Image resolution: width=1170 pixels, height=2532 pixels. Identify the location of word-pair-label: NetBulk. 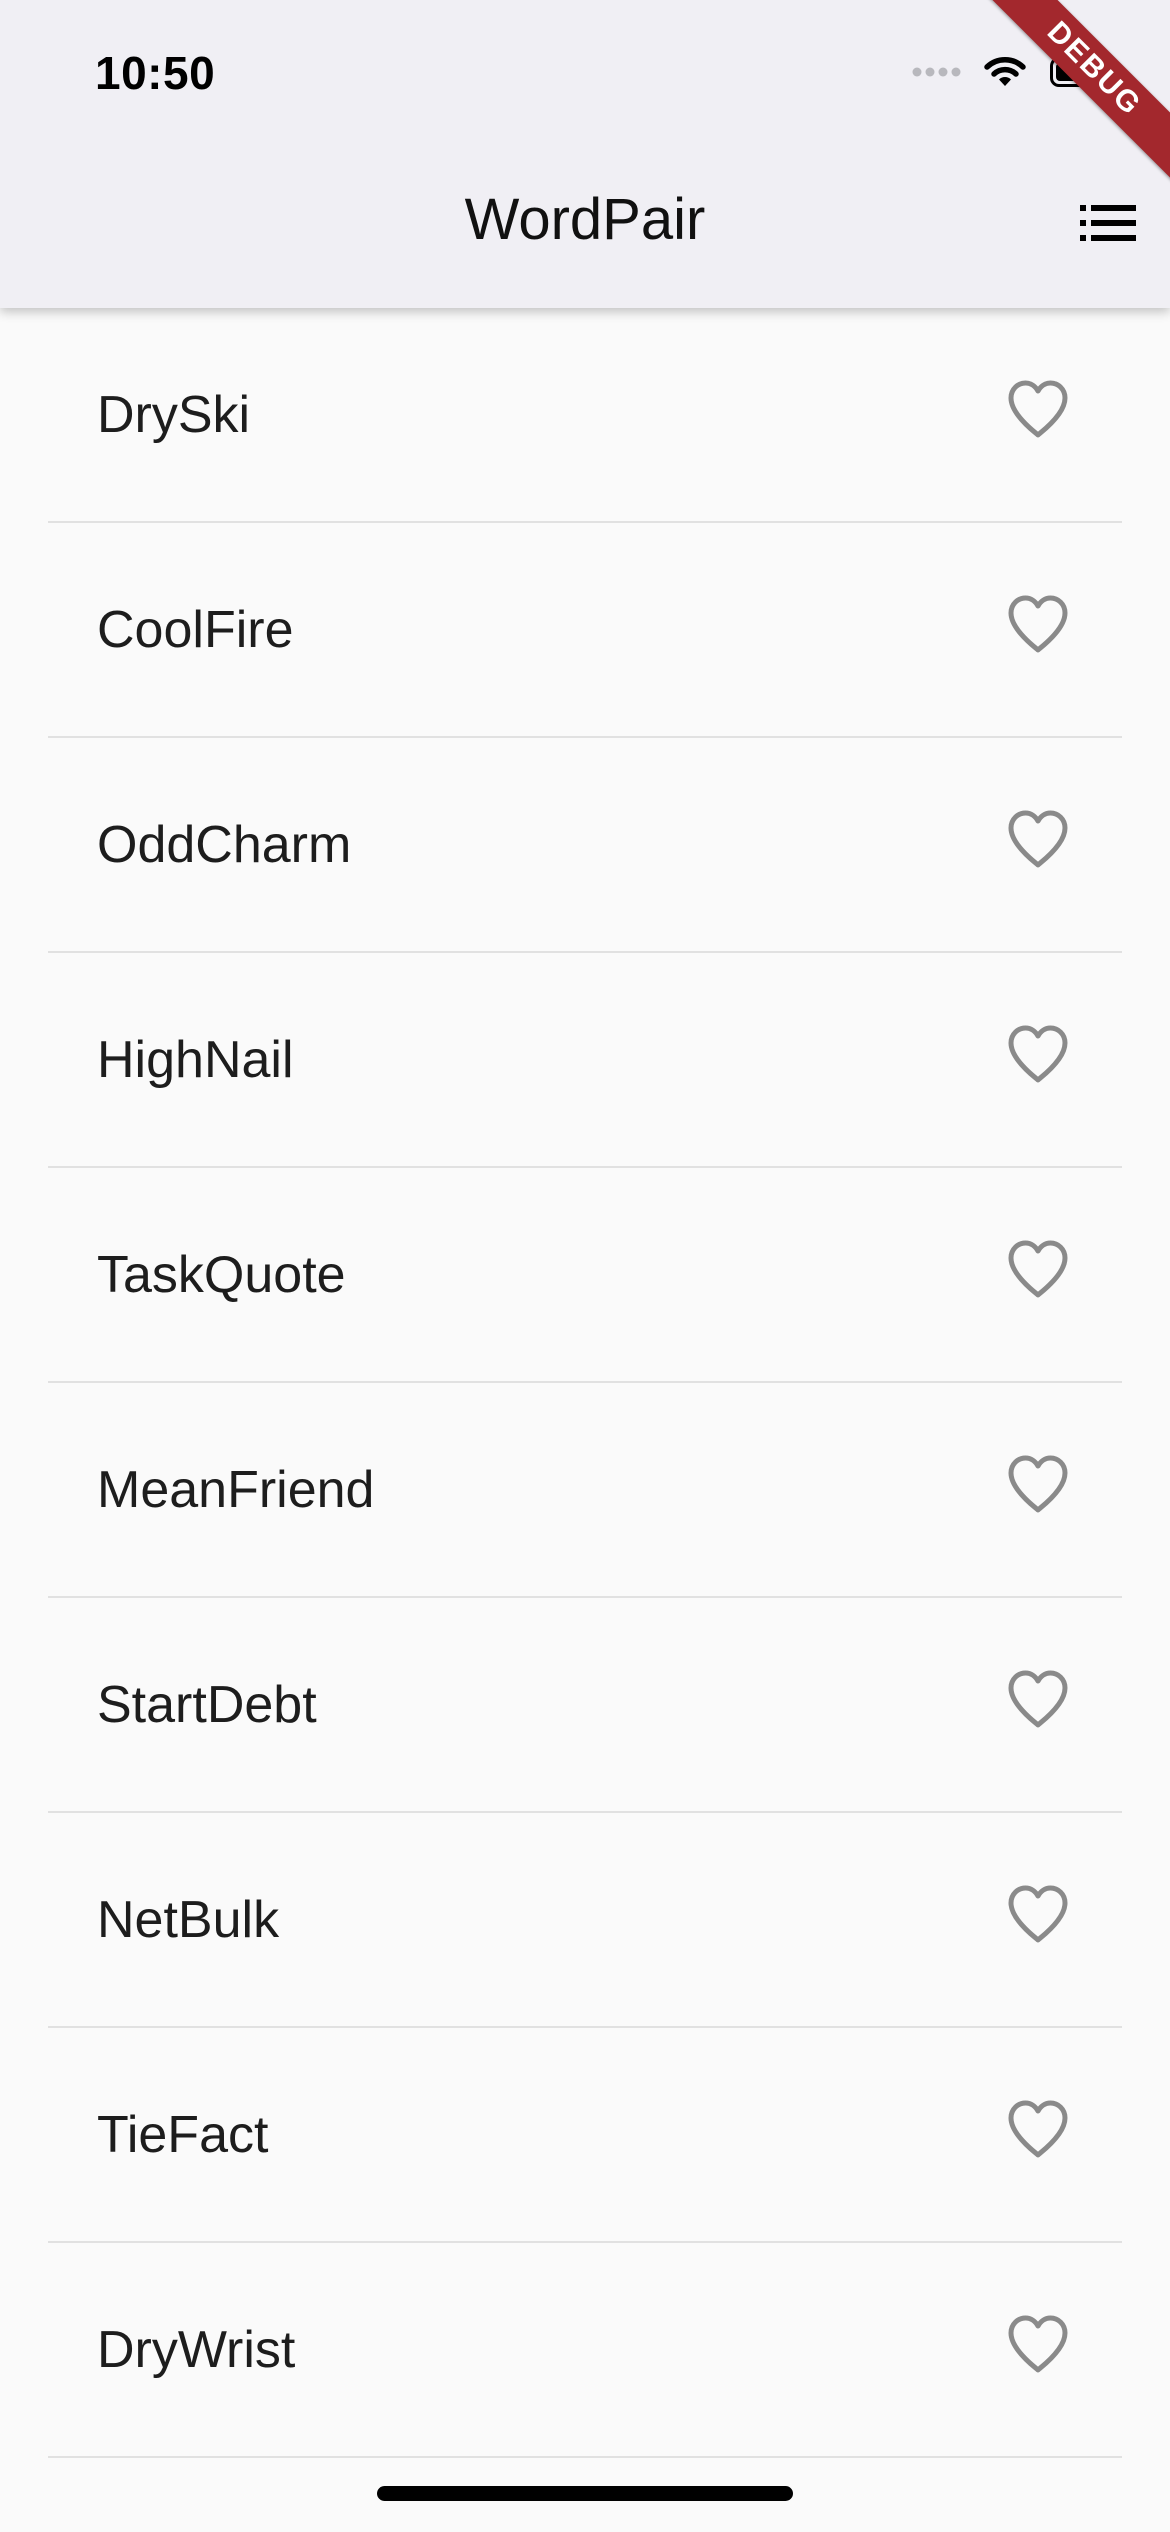
(188, 1920).